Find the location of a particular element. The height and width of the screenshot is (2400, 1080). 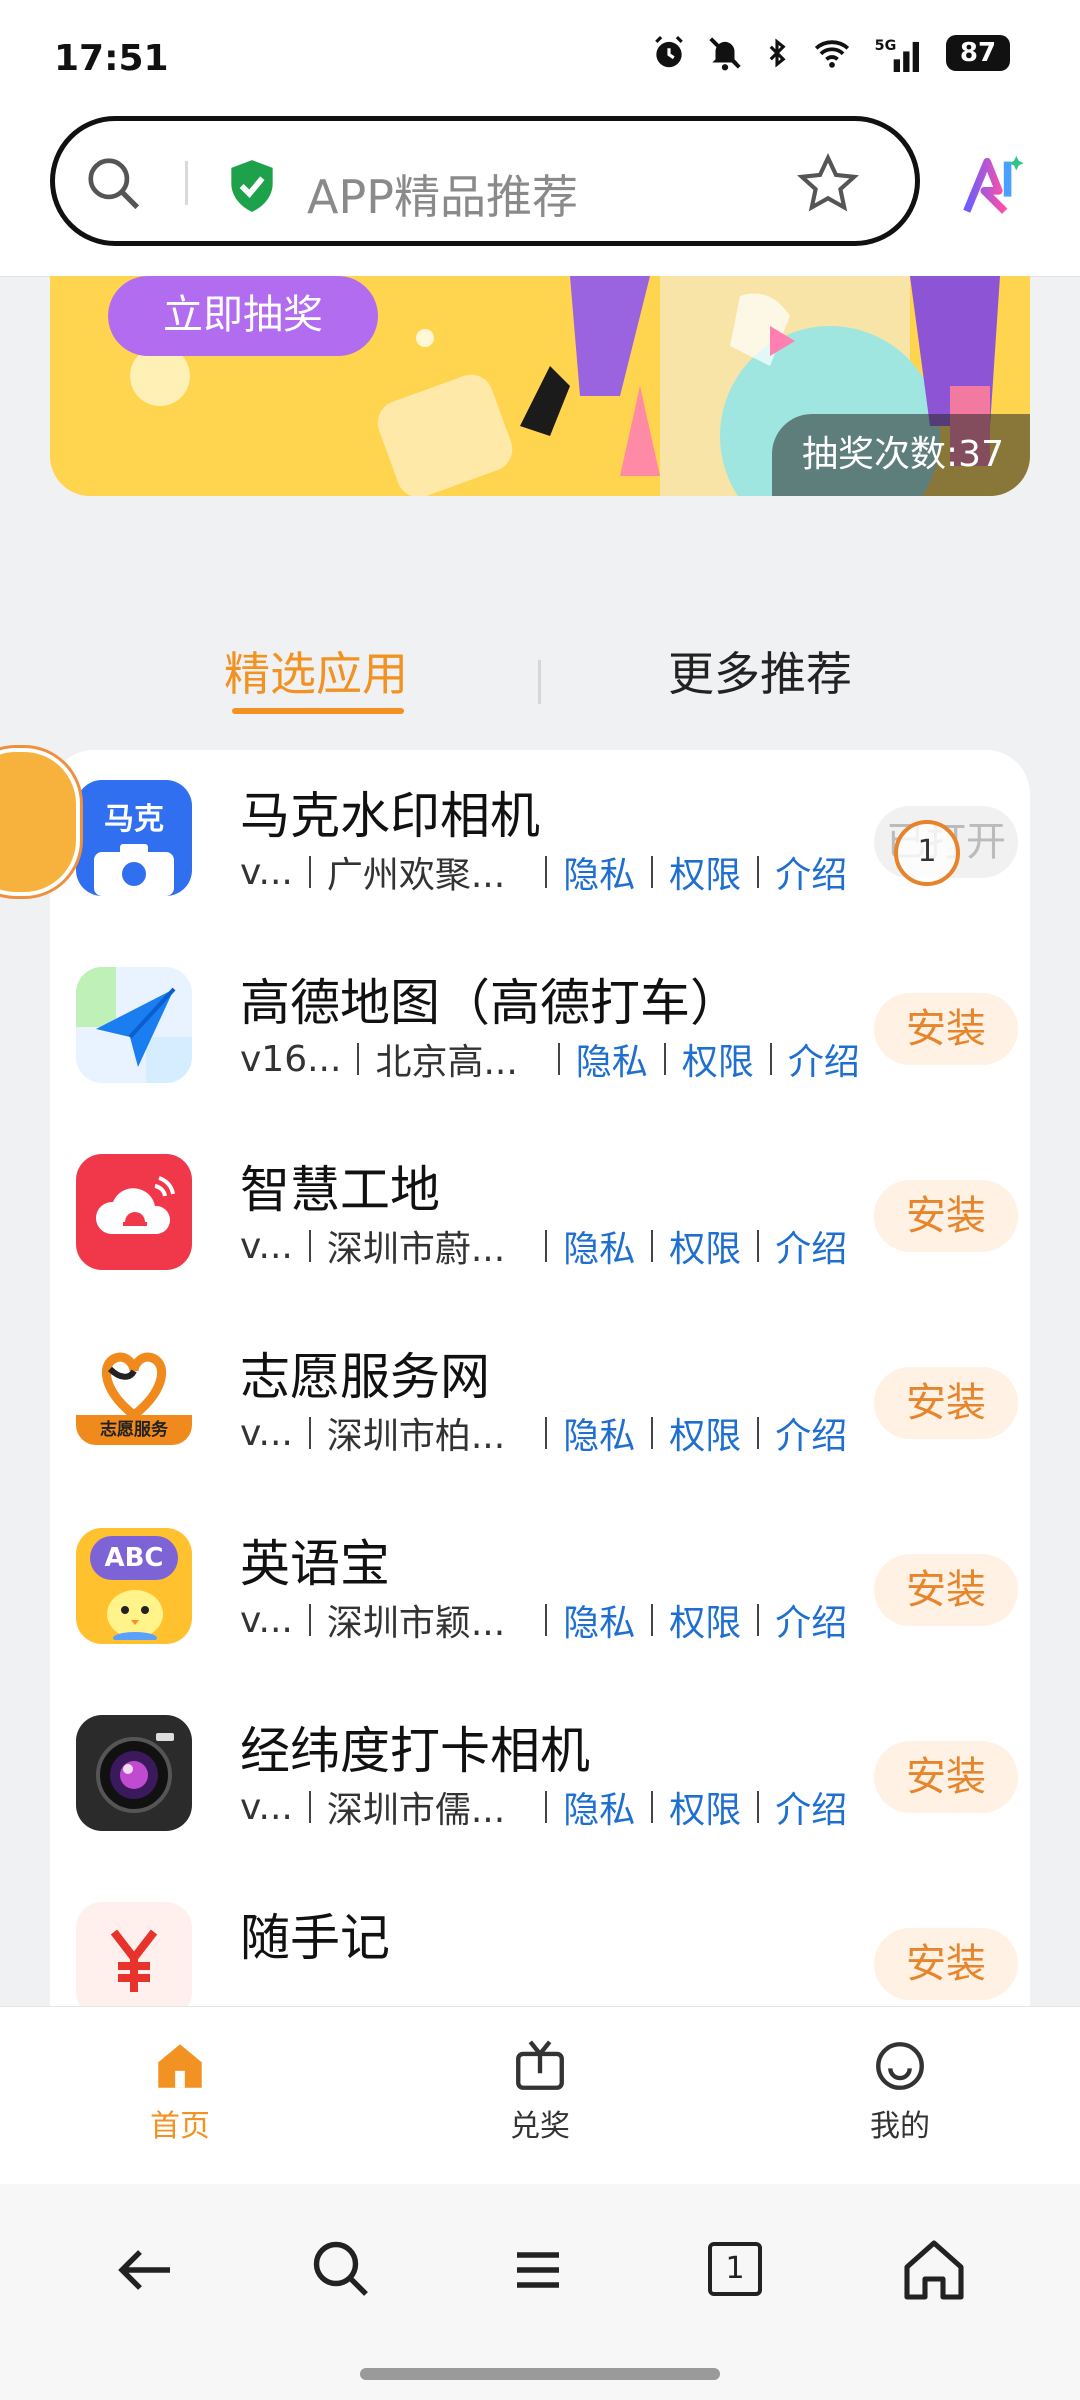

list-item: 高德地图（高德打车） v16... 北京高... 隐私 权限 介绍 安装 is located at coordinates (540, 1030).